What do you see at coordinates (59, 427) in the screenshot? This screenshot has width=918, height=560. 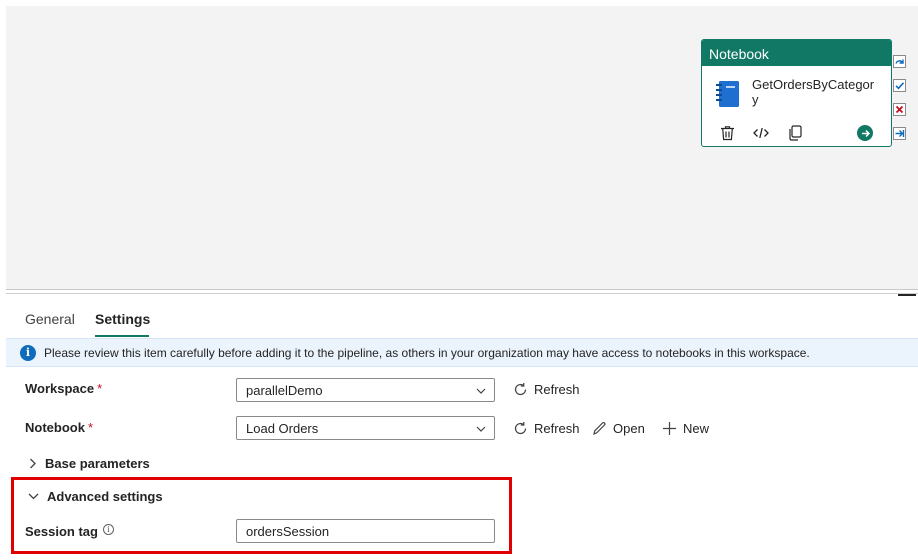 I see `notebook-label: Notebook *` at bounding box center [59, 427].